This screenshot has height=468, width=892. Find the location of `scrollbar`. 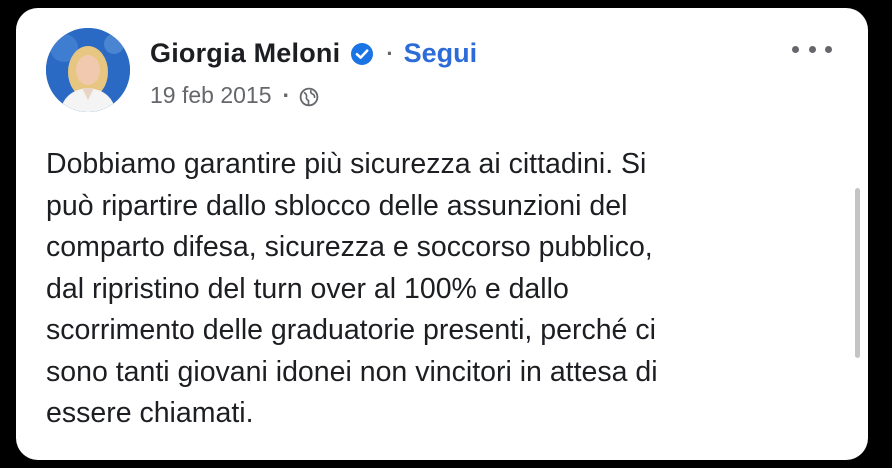

scrollbar is located at coordinates (857, 273).